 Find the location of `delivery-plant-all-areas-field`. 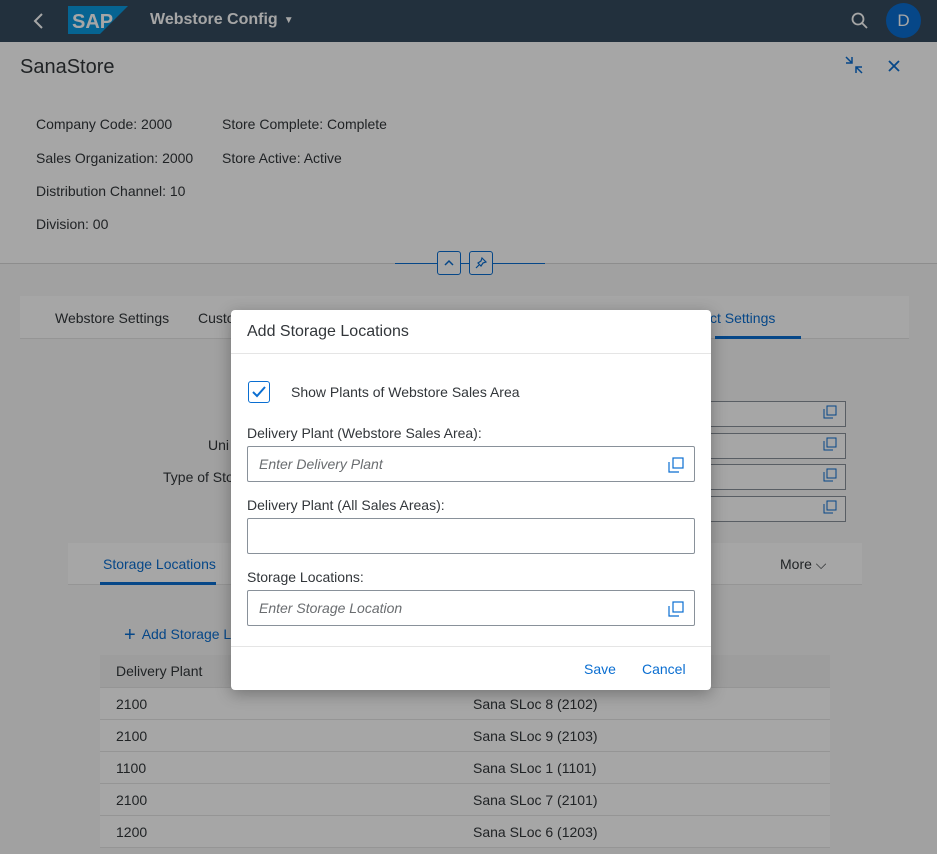

delivery-plant-all-areas-field is located at coordinates (471, 536).